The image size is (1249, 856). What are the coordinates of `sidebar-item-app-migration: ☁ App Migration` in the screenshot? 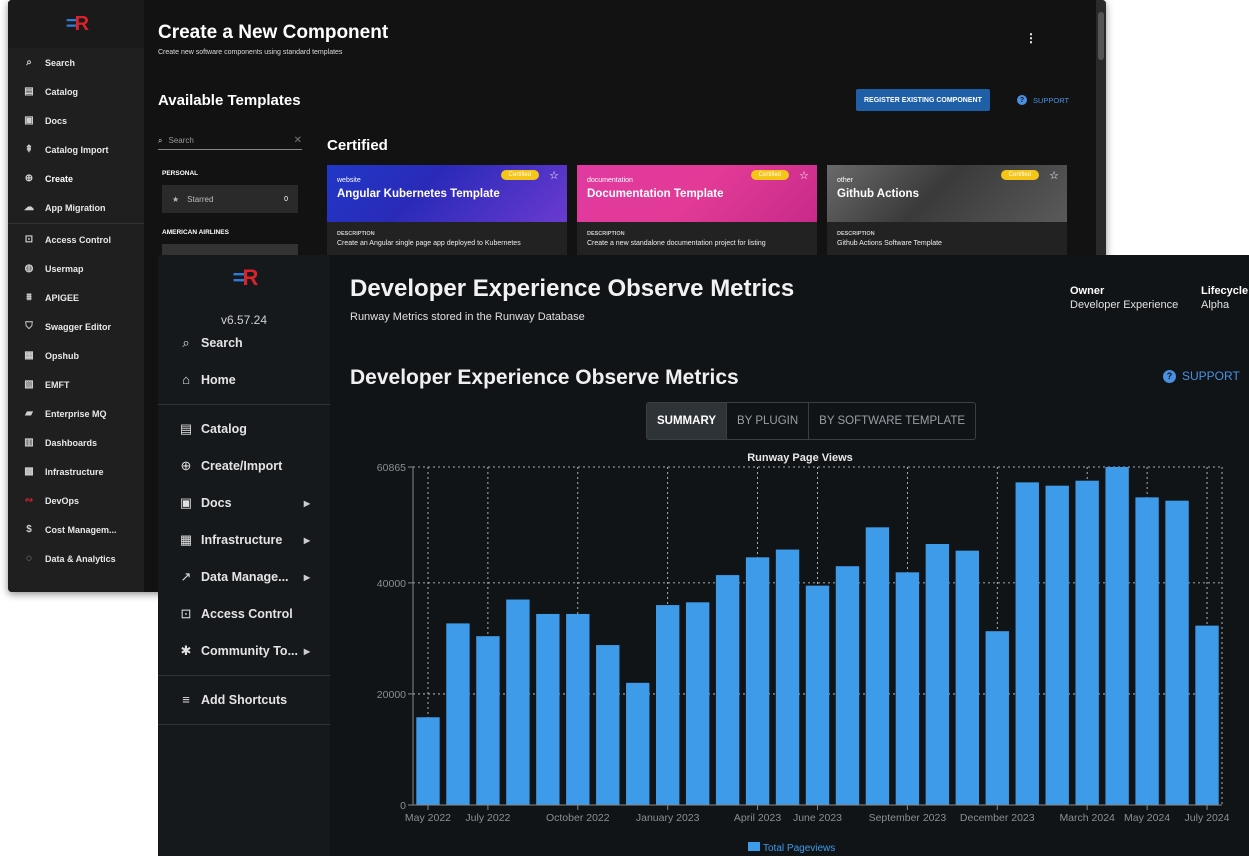 It's located at (76, 207).